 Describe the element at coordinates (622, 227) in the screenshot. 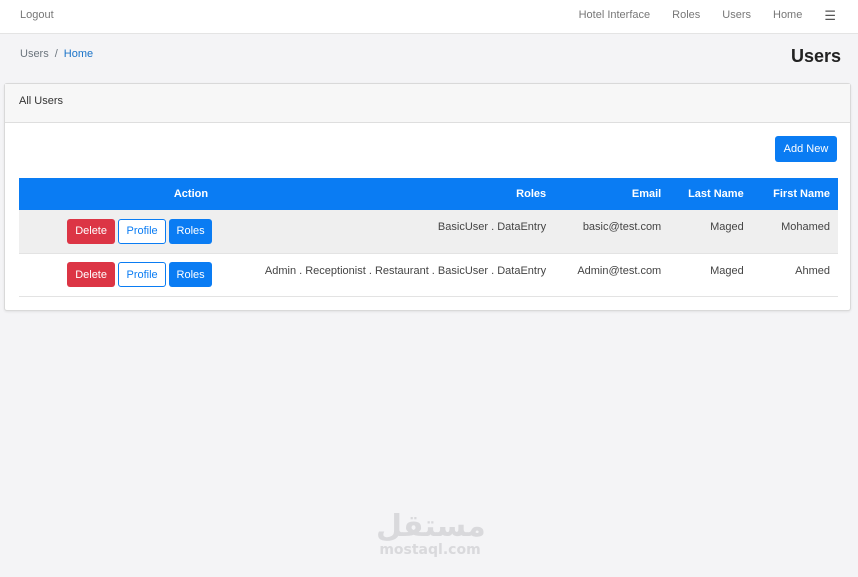

I see `cell-email: basic@test.com` at that location.